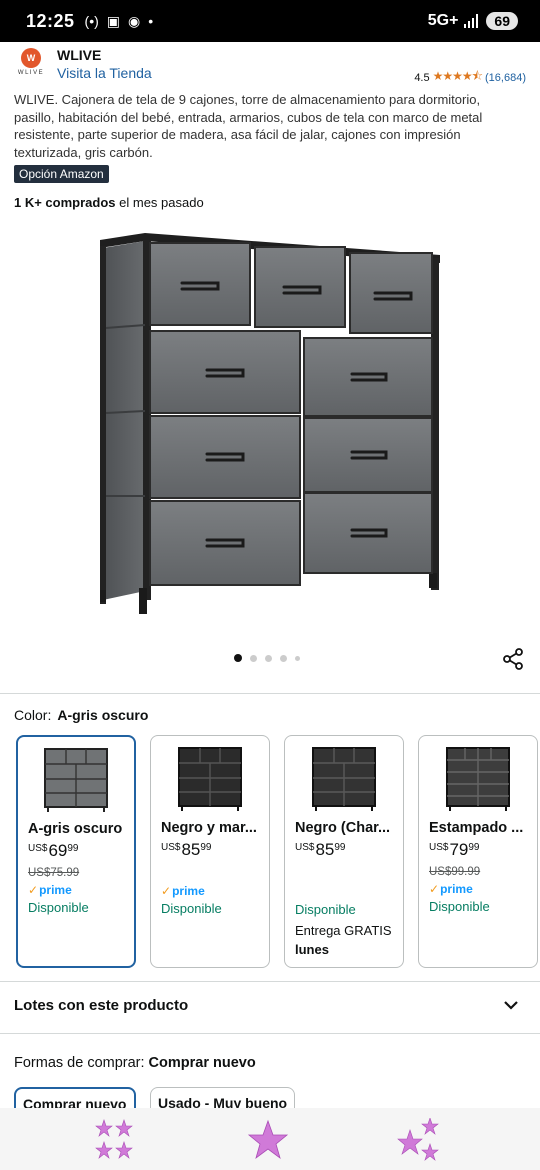  I want to click on bought-count: 1 K+ comprados el mes pasado, so click(109, 202).